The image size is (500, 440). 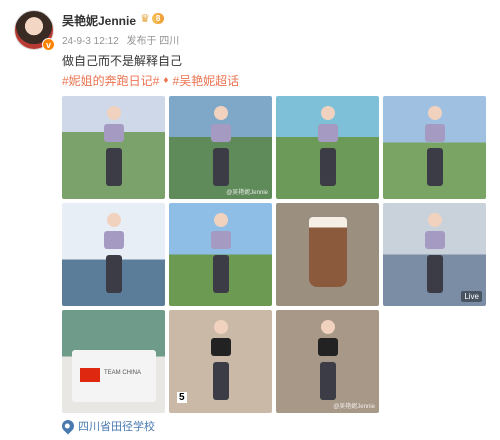 I want to click on location-label: 四川省田径学校, so click(x=116, y=427).